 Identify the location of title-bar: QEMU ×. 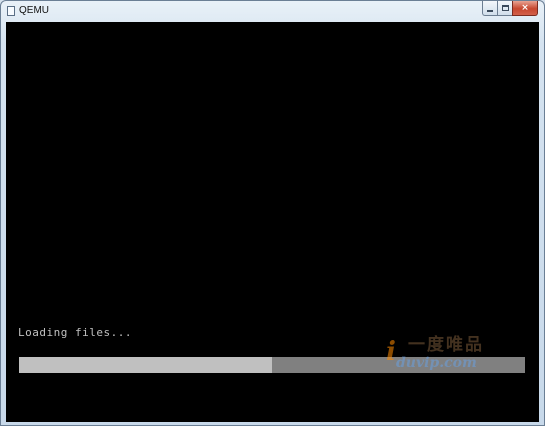
(272, 11).